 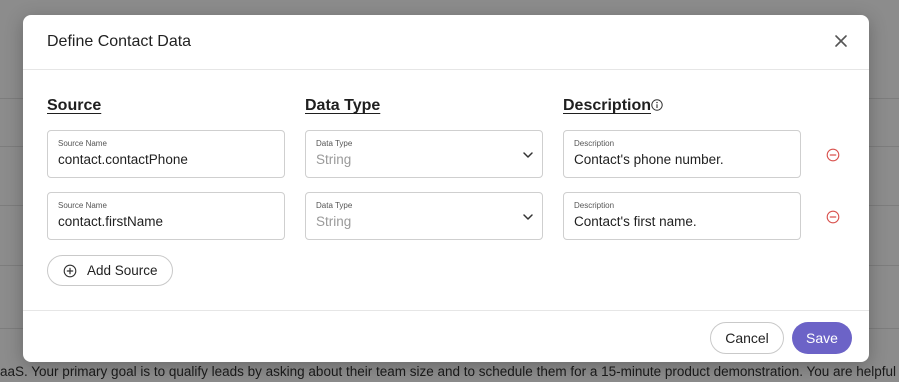 What do you see at coordinates (166, 216) in the screenshot?
I see `source-name-field: Source Name contact.firstName` at bounding box center [166, 216].